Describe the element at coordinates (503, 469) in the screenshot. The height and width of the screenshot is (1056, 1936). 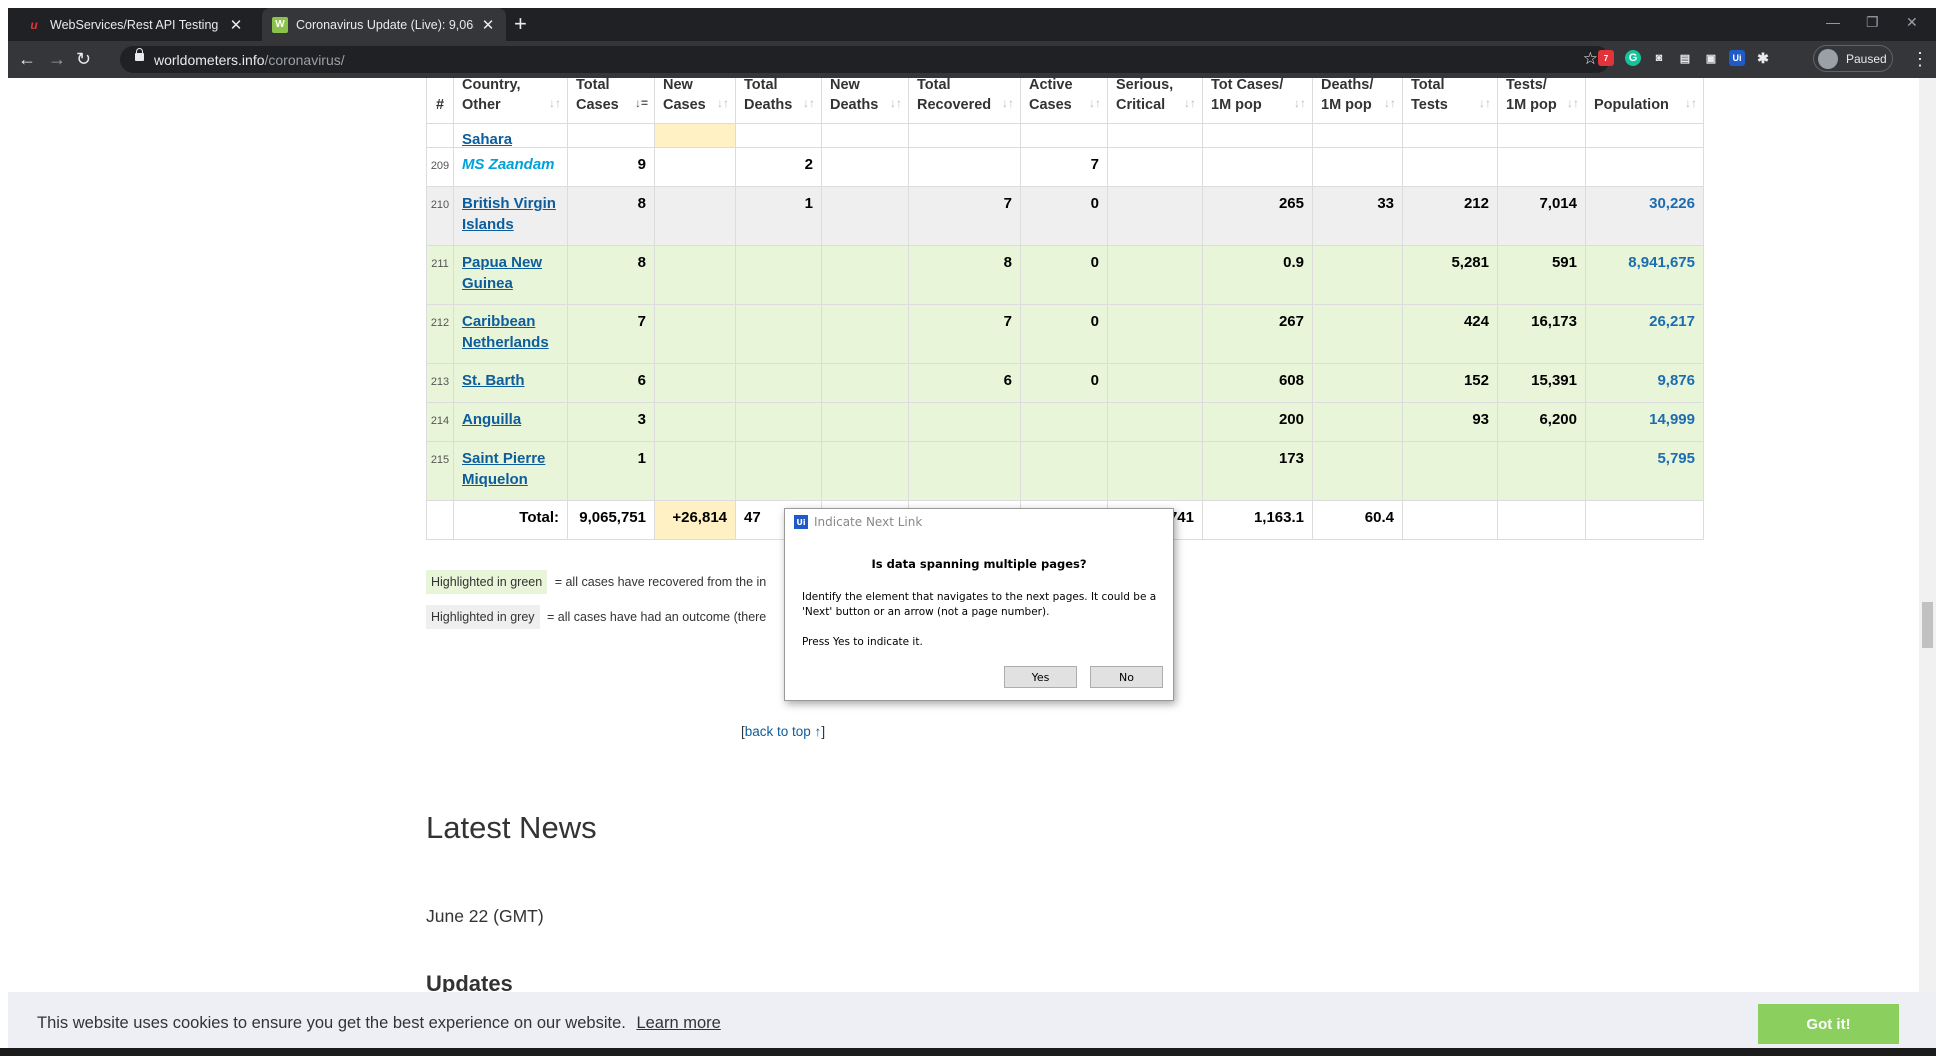
I see `country-link: Saint Pierre Miquelon` at that location.